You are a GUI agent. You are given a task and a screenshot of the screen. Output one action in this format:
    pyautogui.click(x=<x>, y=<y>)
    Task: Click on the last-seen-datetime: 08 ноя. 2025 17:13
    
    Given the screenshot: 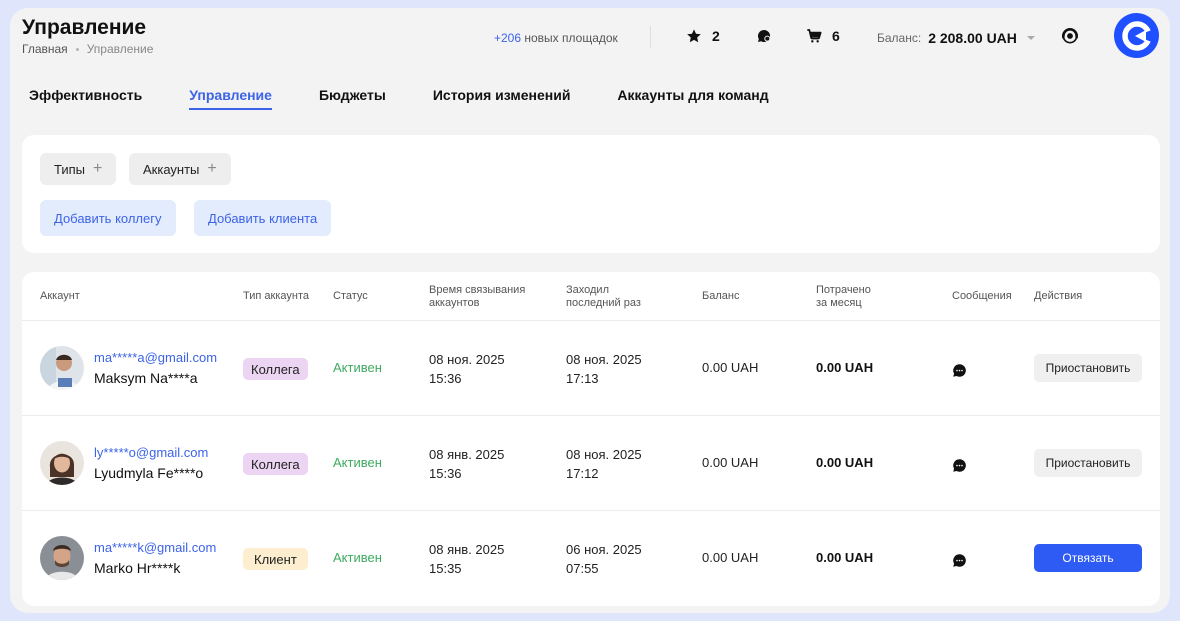 What is the action you would take?
    pyautogui.click(x=604, y=369)
    